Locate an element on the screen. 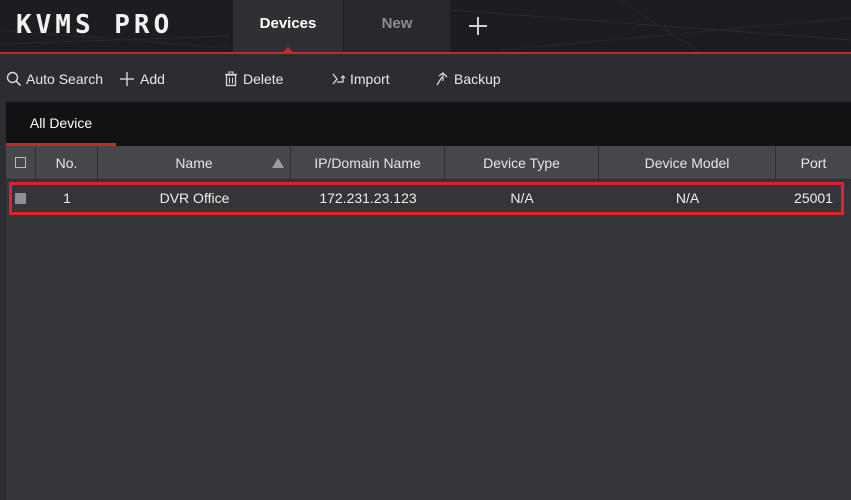  device-panel-tabs: All Device is located at coordinates (428, 124).